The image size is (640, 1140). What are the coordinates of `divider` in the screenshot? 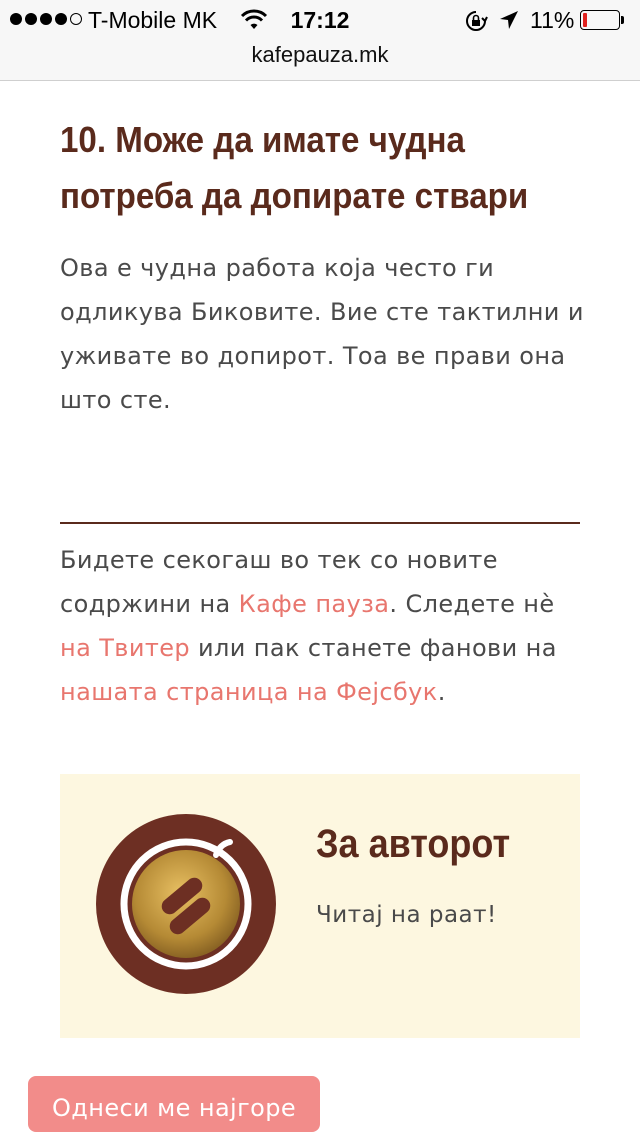 It's located at (320, 523).